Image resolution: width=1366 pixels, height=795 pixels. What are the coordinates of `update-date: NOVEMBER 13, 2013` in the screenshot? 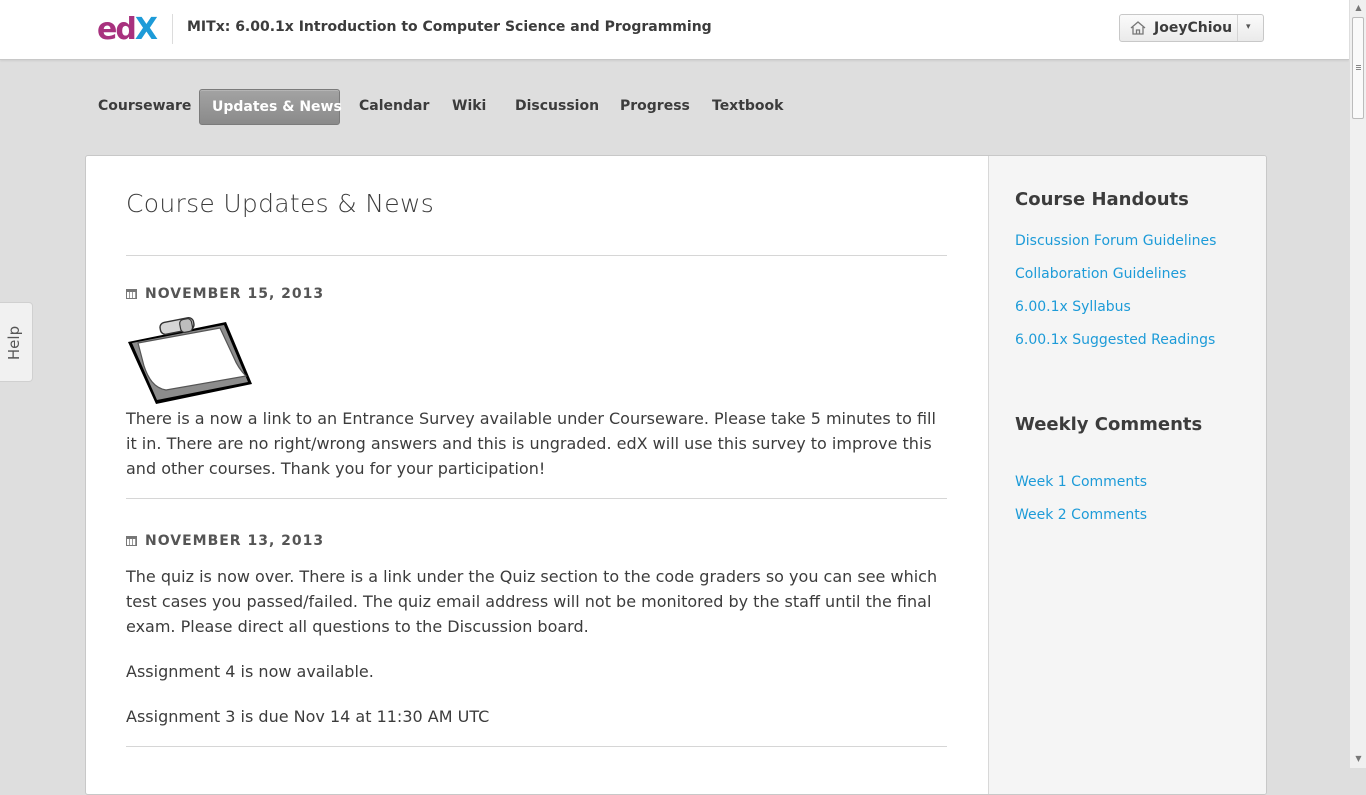 It's located at (225, 541).